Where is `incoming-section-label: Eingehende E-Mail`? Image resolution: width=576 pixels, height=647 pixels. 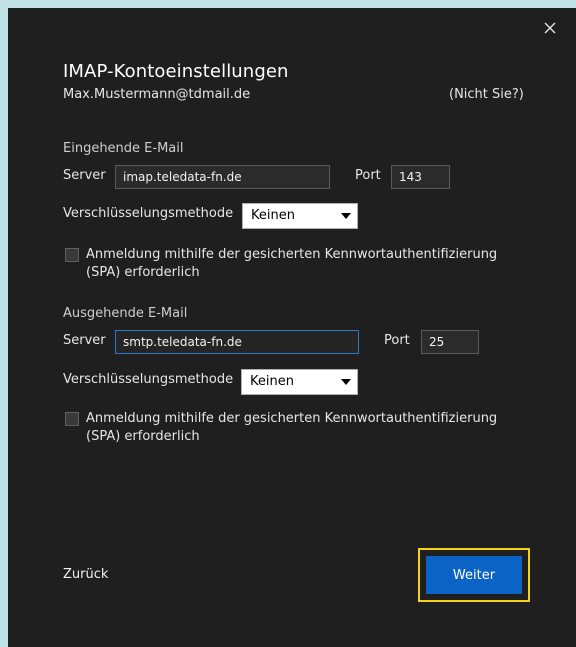 incoming-section-label: Eingehende E-Mail is located at coordinates (123, 148).